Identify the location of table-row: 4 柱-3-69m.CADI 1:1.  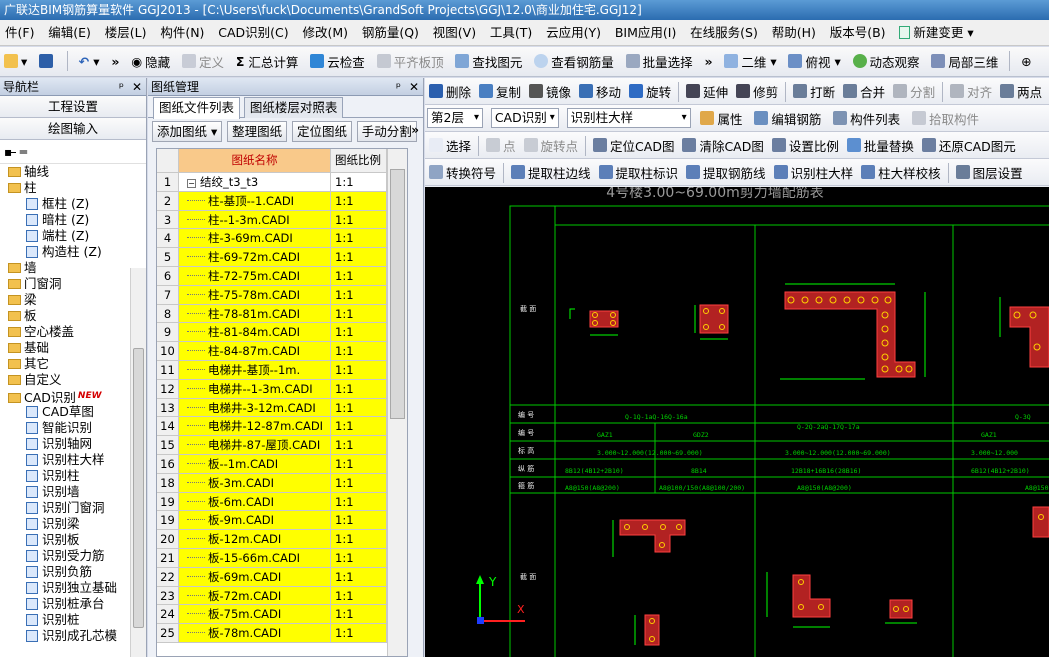
(282, 239).